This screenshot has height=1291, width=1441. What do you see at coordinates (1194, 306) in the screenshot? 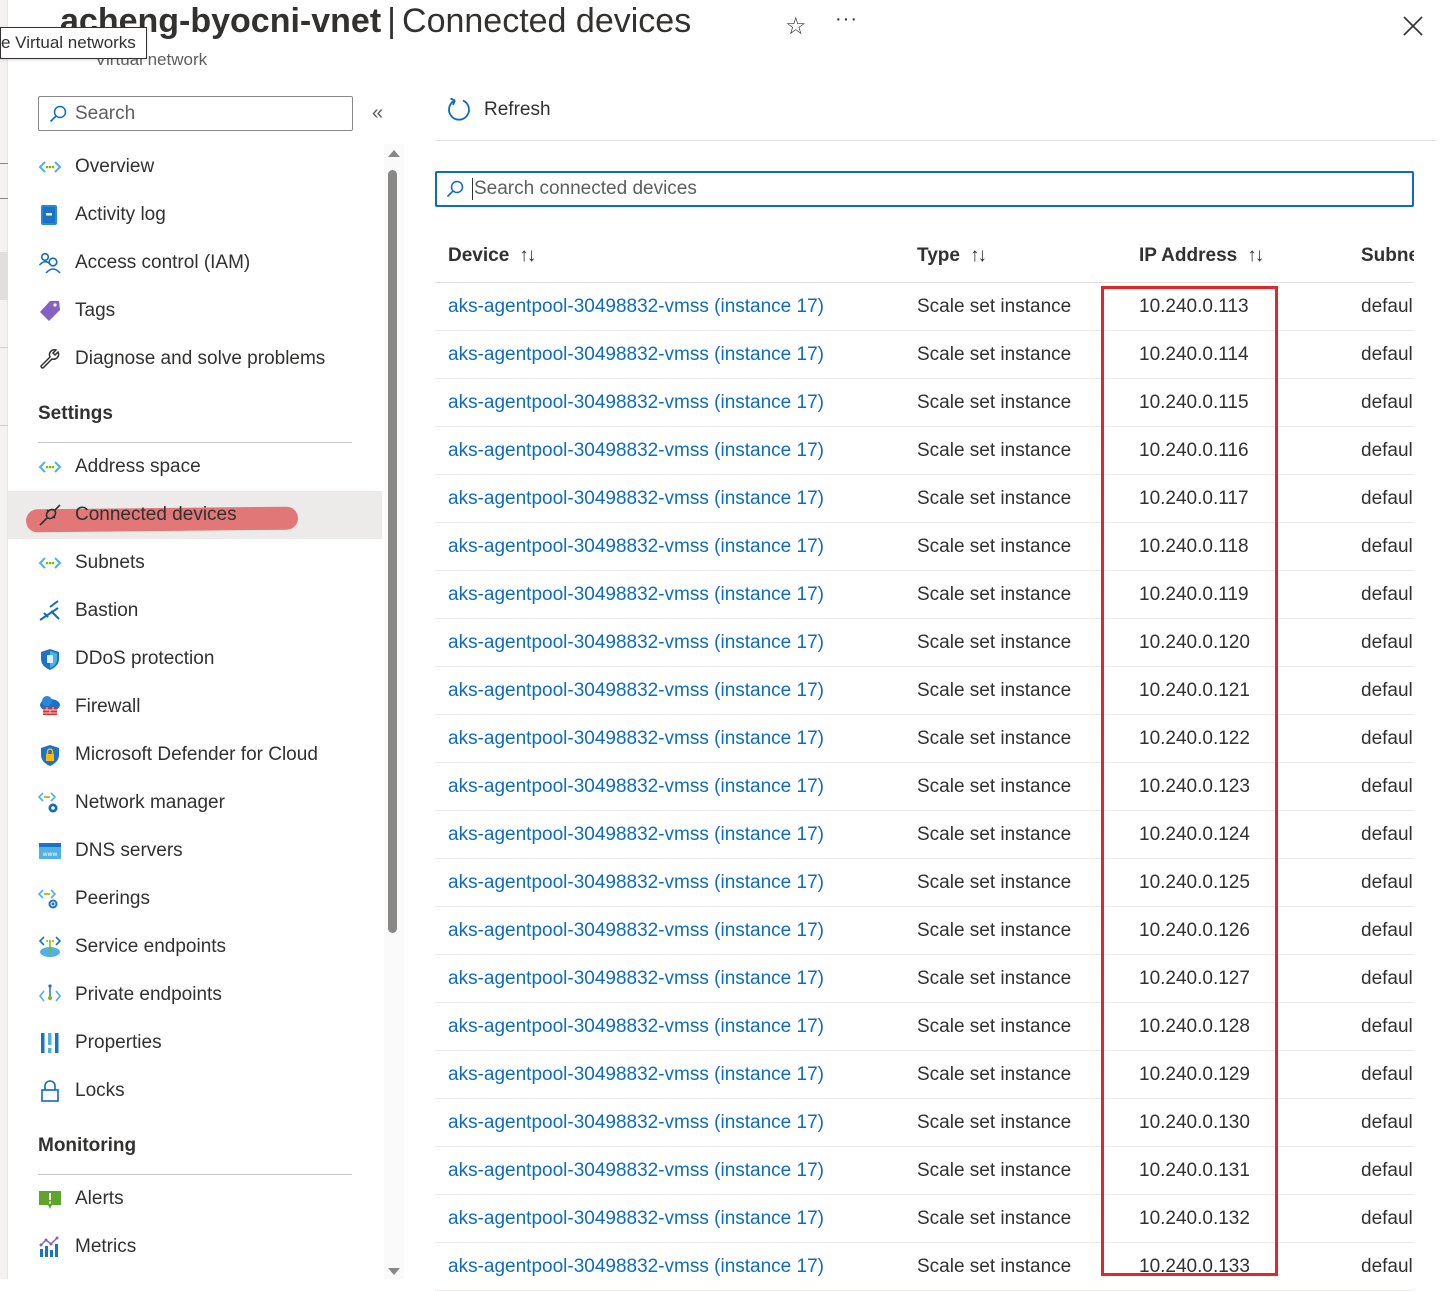
I see `ip-address: 10.240.0.113` at bounding box center [1194, 306].